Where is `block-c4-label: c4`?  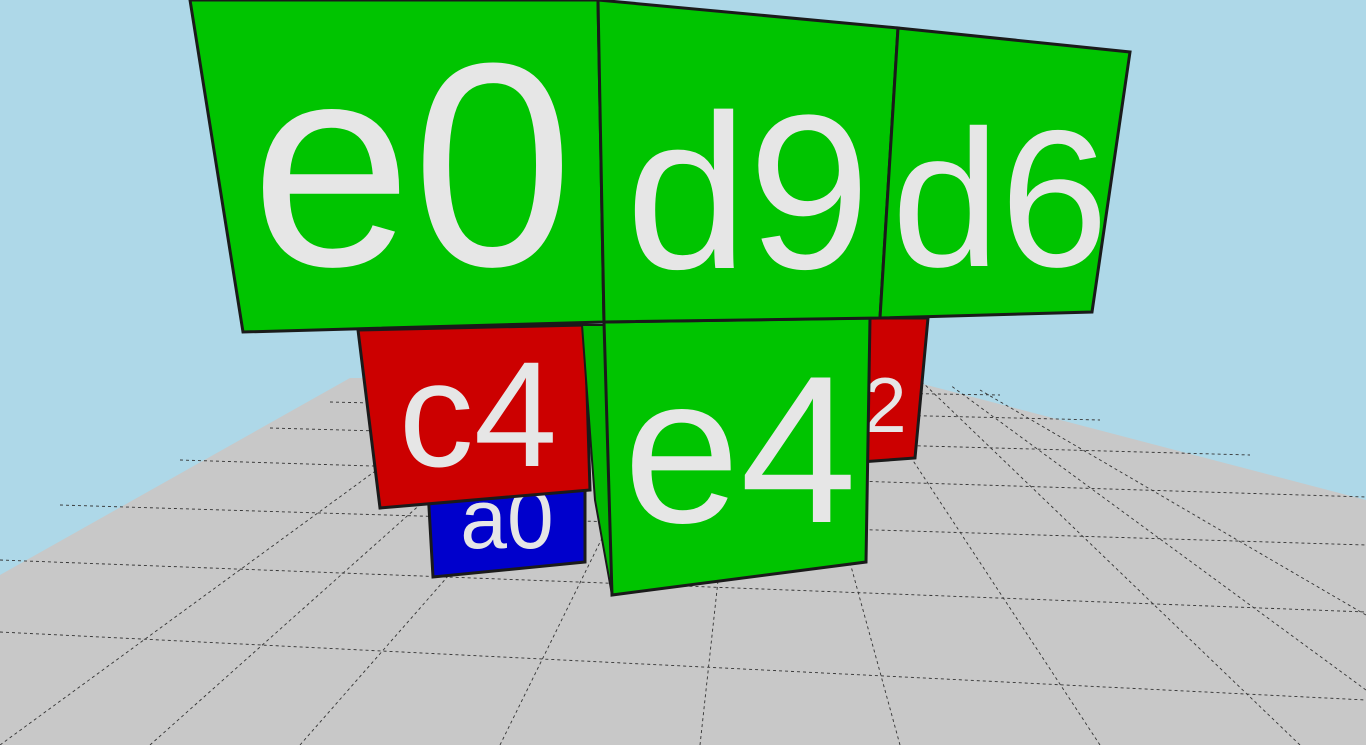
block-c4-label: c4 is located at coordinates (478, 414).